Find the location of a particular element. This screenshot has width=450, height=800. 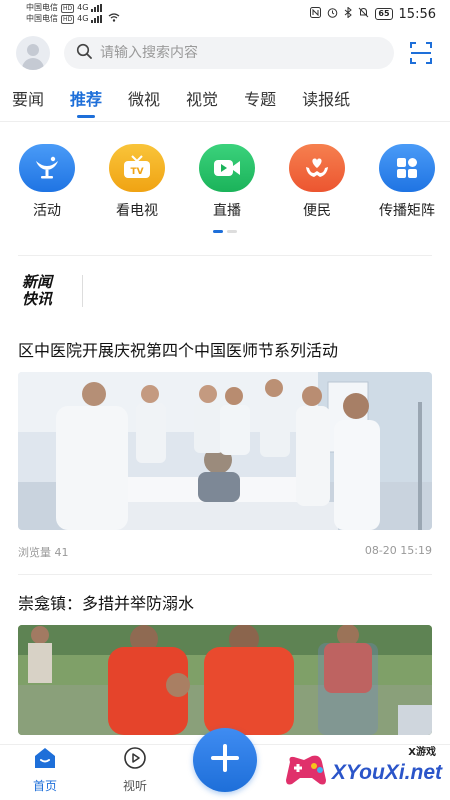

hd-badge: HD is located at coordinates (68, 8).